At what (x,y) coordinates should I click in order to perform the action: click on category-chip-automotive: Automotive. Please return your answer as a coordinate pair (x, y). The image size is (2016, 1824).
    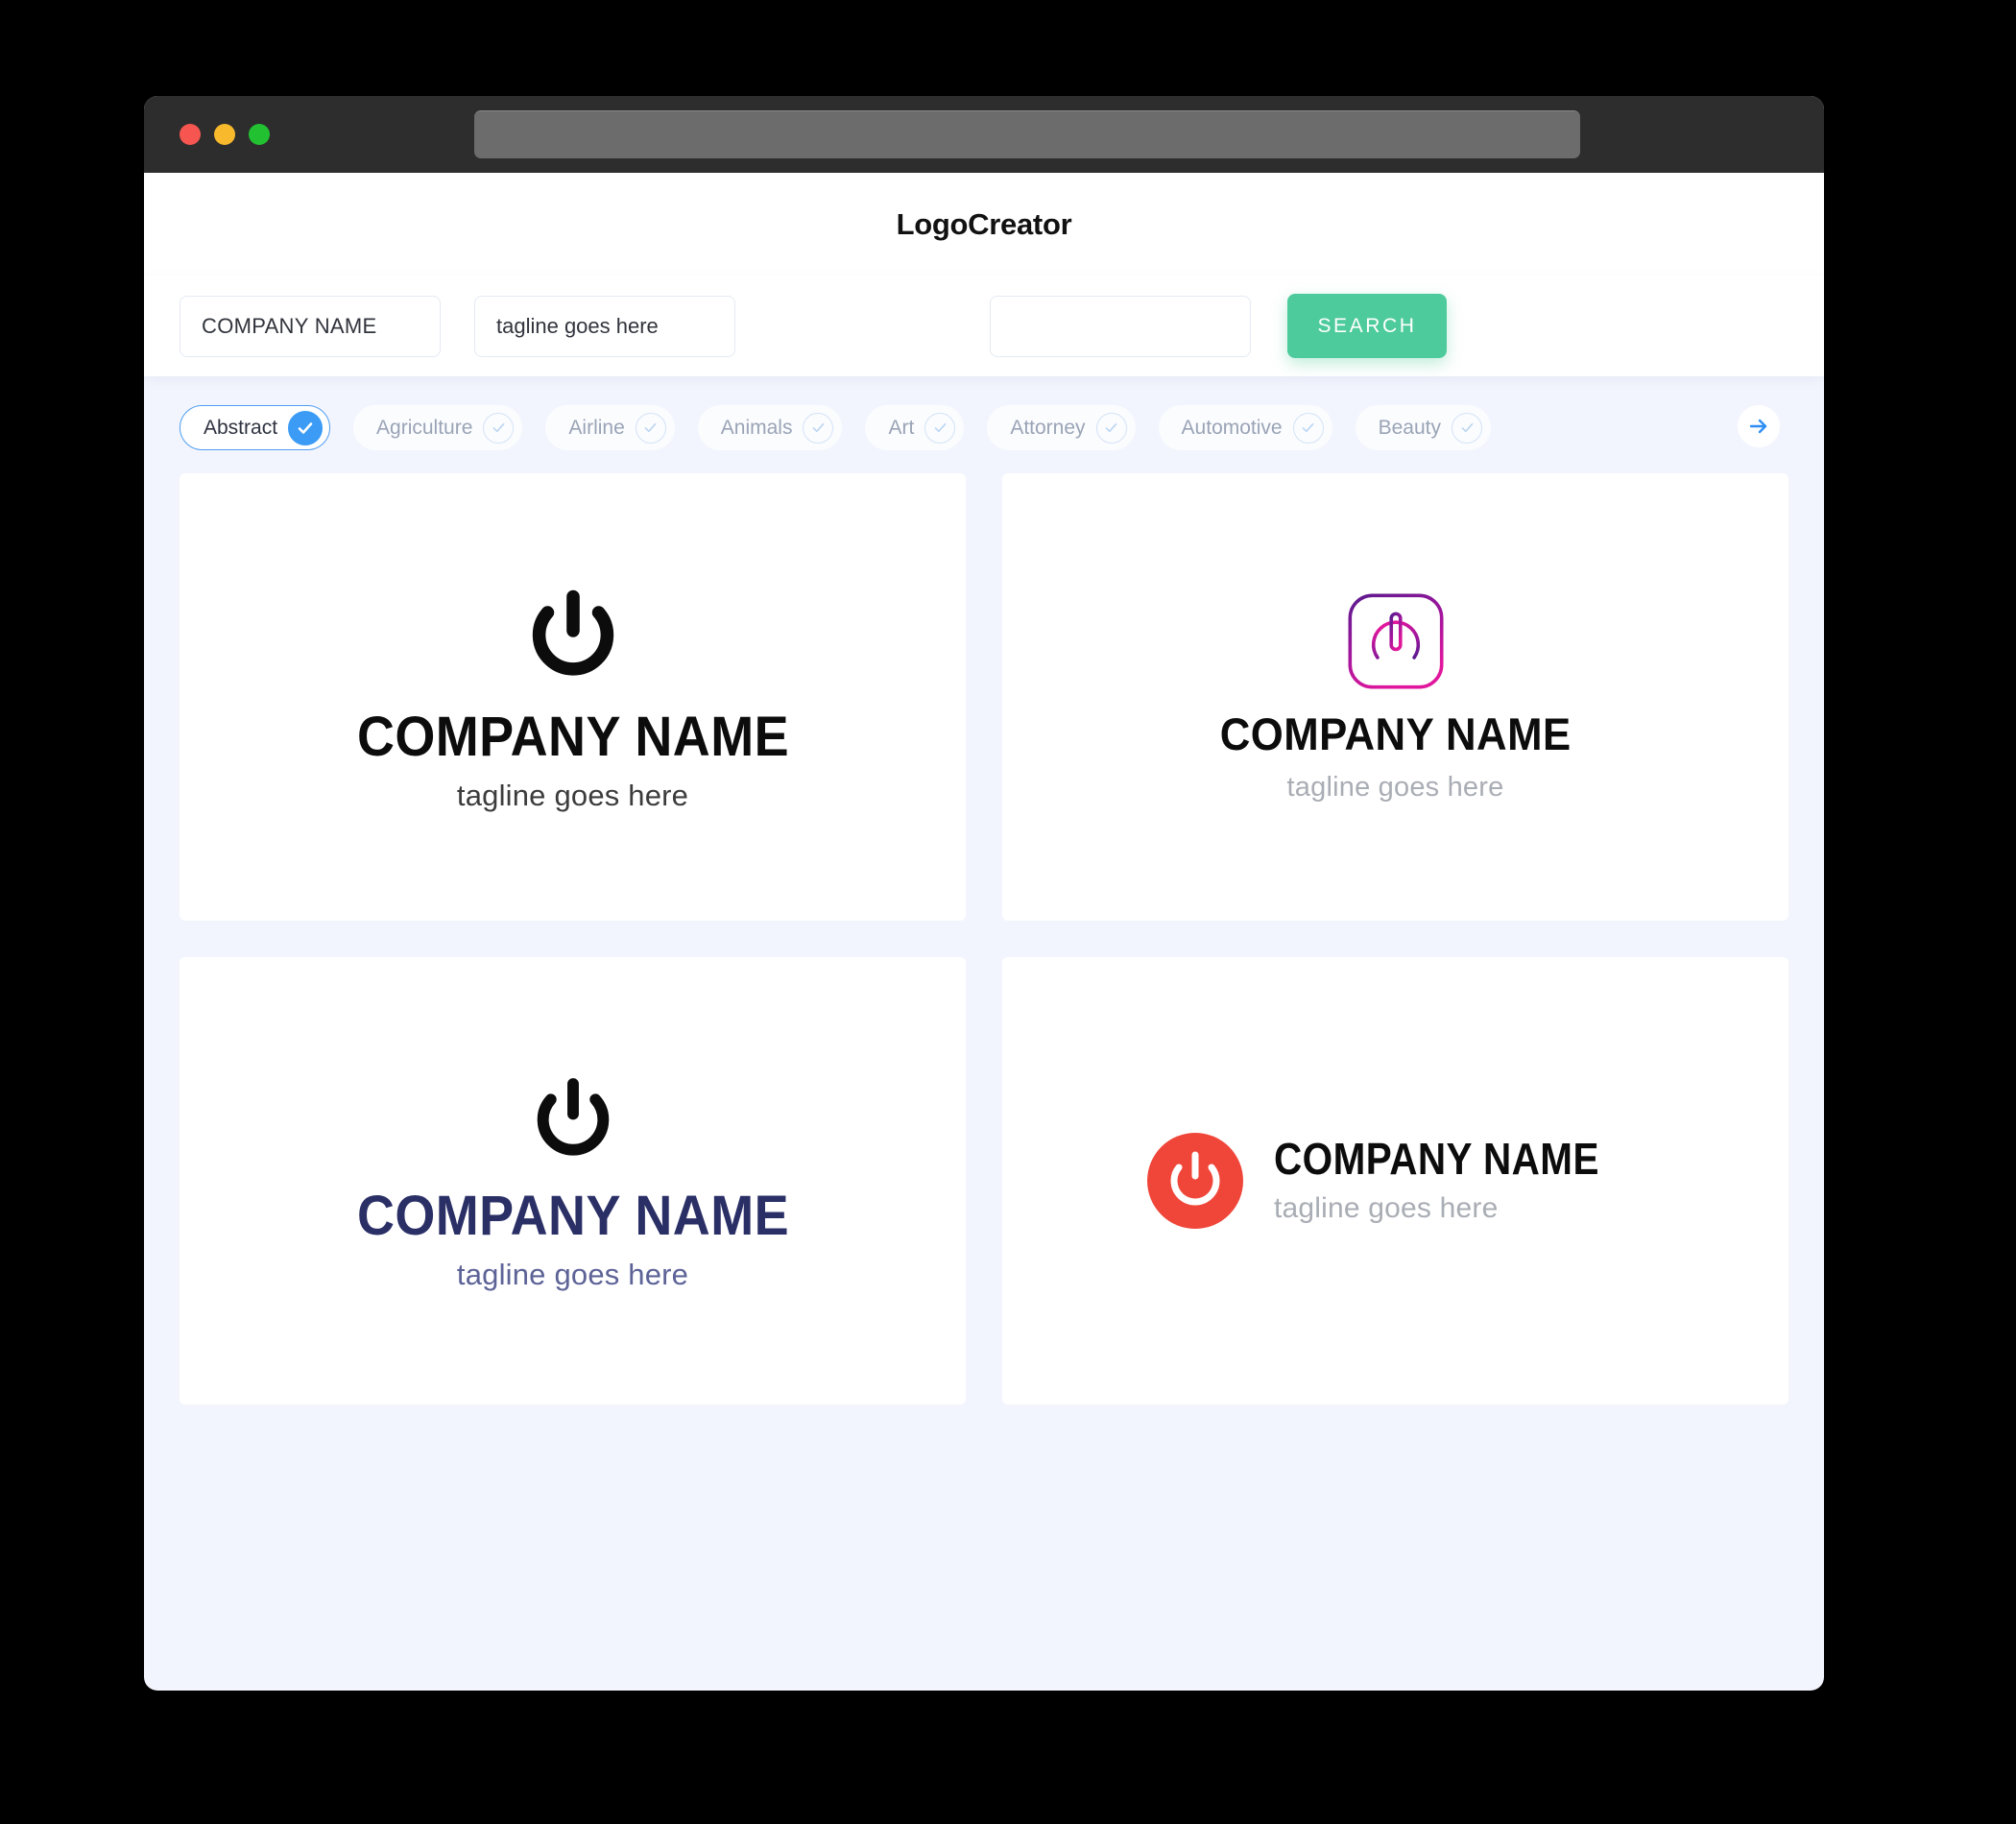
    Looking at the image, I should click on (1245, 428).